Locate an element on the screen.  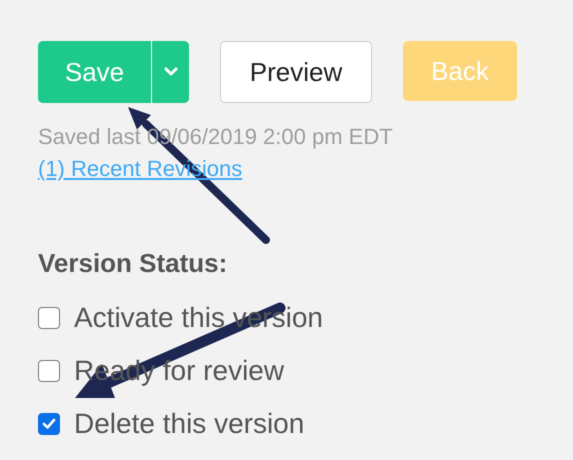
chevron-down-icon is located at coordinates (171, 72).